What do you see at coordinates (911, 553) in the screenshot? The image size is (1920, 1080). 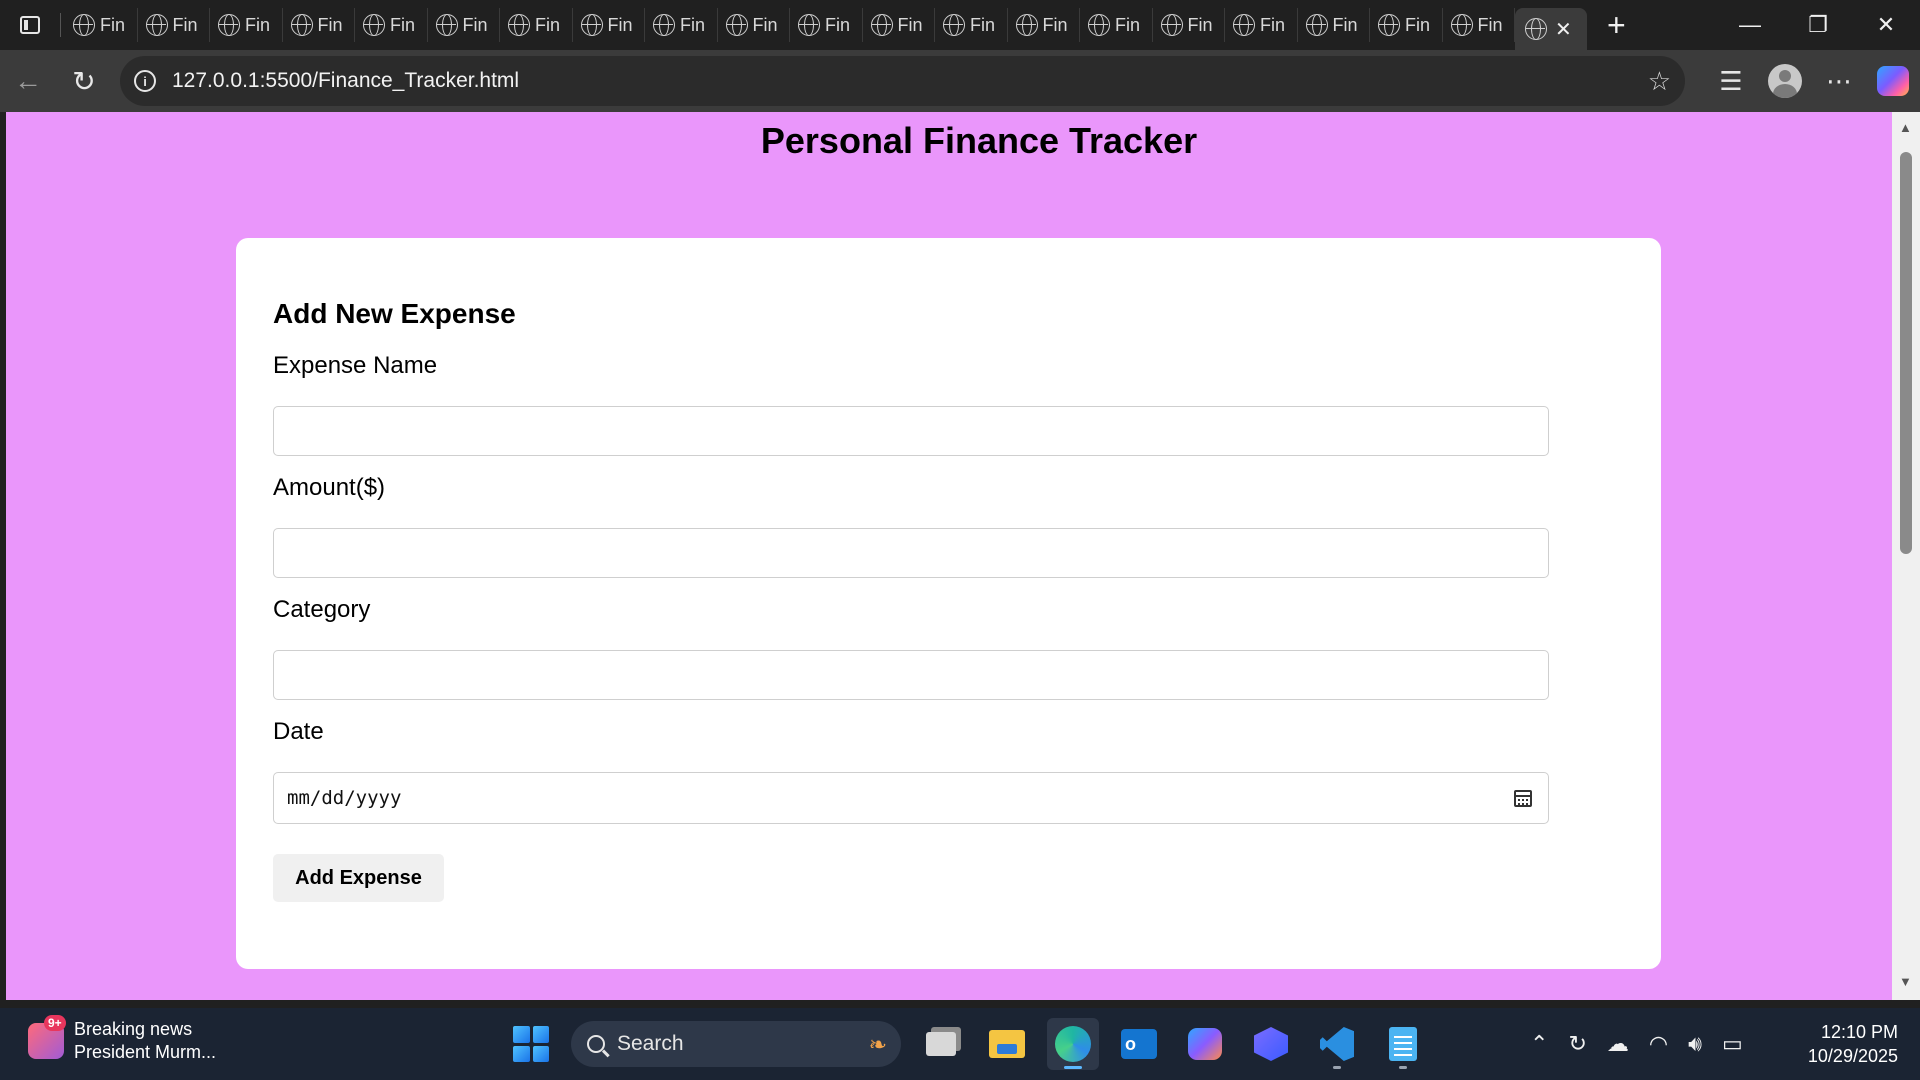 I see `amount-input` at bounding box center [911, 553].